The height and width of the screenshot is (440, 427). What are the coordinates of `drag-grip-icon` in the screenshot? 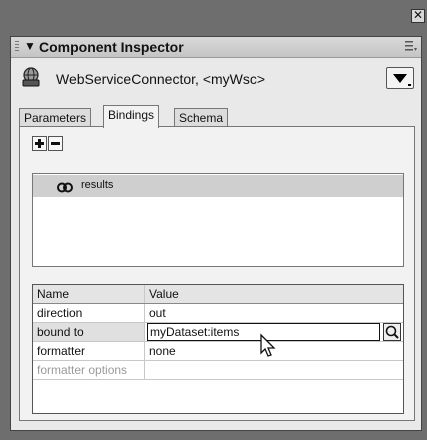 It's located at (17, 47).